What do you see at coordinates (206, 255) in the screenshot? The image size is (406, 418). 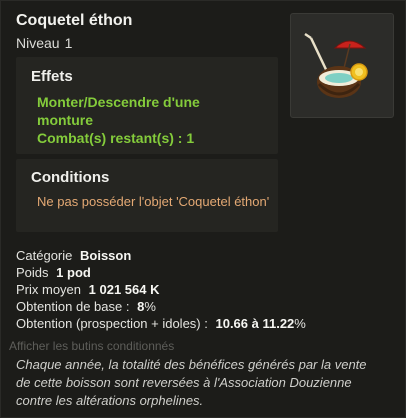 I see `stat-category: Catégorie Boisson` at bounding box center [206, 255].